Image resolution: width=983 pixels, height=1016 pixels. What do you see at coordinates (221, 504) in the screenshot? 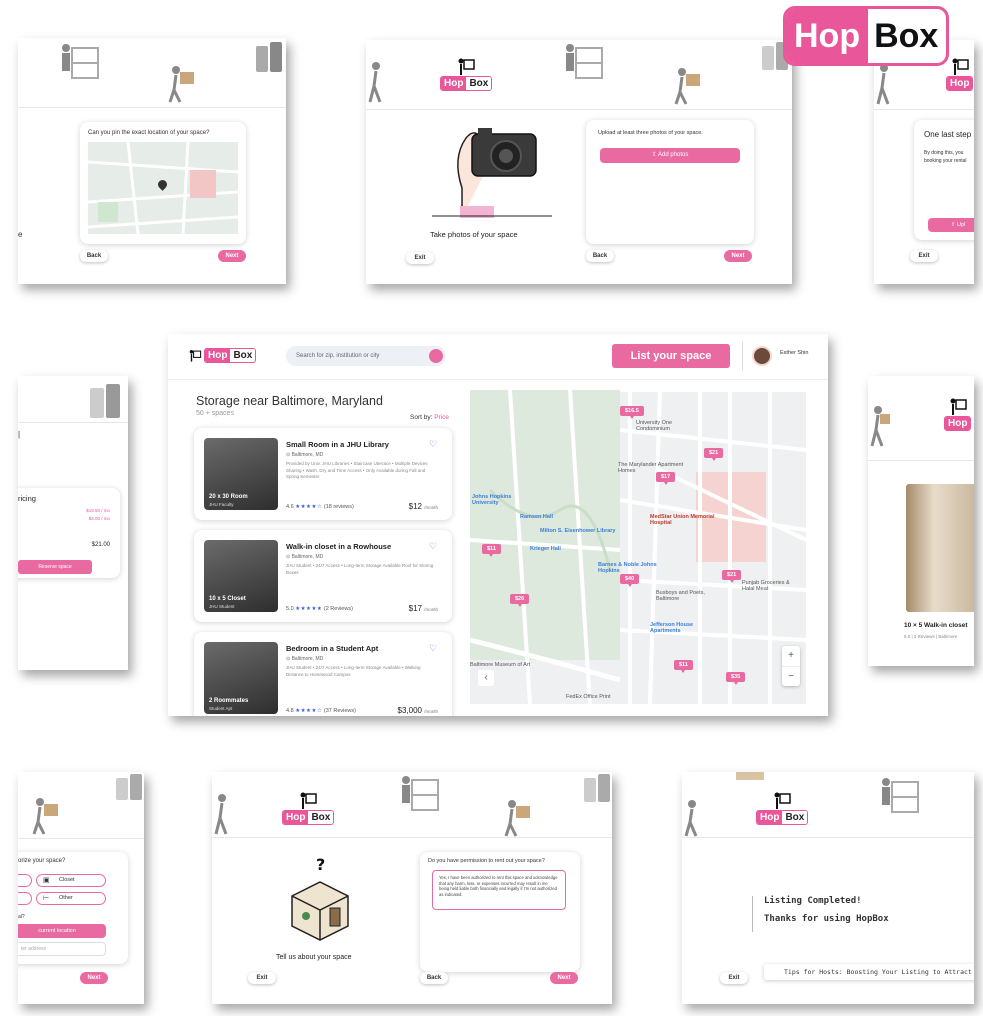
I see `listing-photo-subcaption: JHU Faculty` at bounding box center [221, 504].